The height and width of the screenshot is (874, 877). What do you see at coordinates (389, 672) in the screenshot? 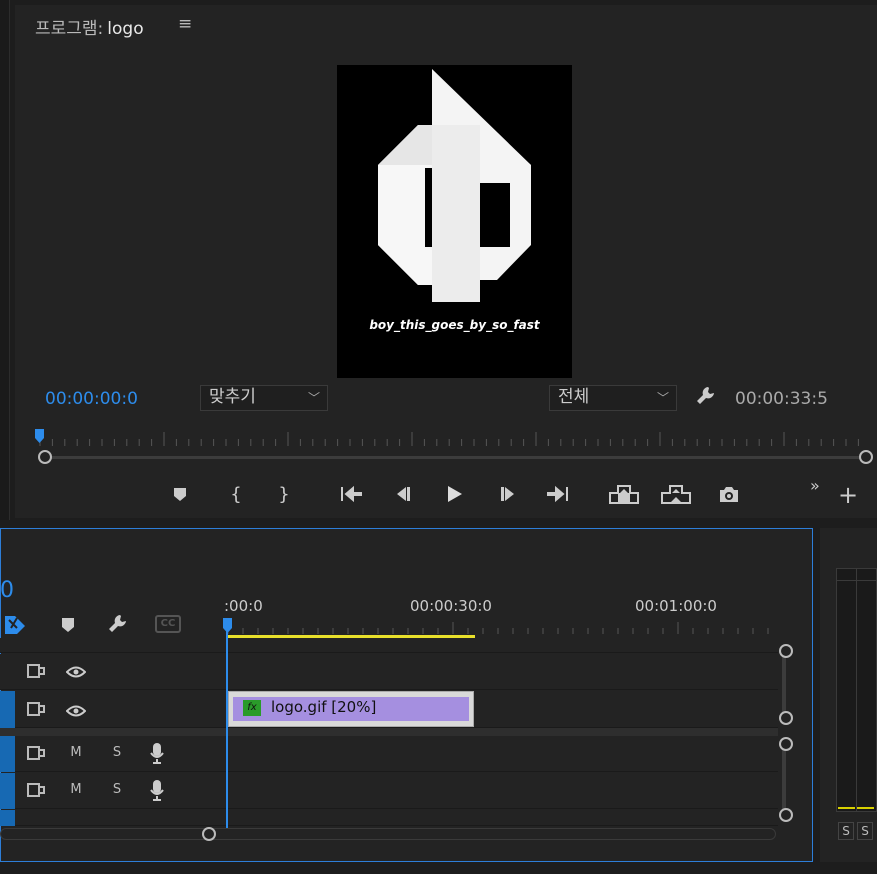
I see `track-row-v2` at bounding box center [389, 672].